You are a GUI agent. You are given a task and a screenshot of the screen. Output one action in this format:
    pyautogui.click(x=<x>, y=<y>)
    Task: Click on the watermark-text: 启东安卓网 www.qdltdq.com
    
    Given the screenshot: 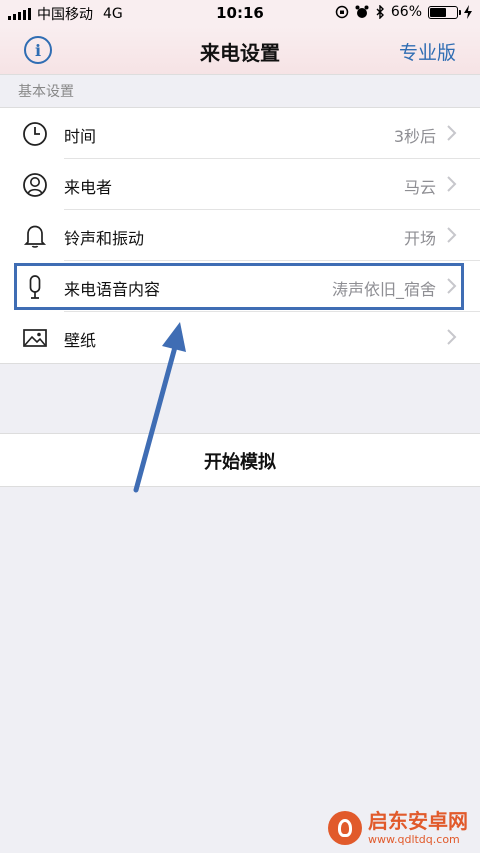 What is the action you would take?
    pyautogui.click(x=418, y=828)
    